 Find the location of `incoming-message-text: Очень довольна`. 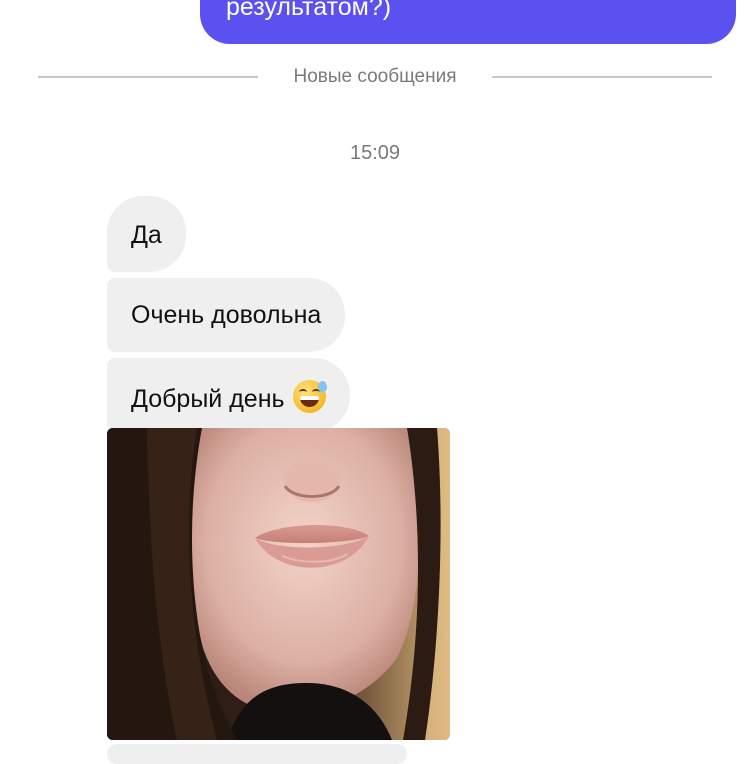

incoming-message-text: Очень довольна is located at coordinates (226, 315).